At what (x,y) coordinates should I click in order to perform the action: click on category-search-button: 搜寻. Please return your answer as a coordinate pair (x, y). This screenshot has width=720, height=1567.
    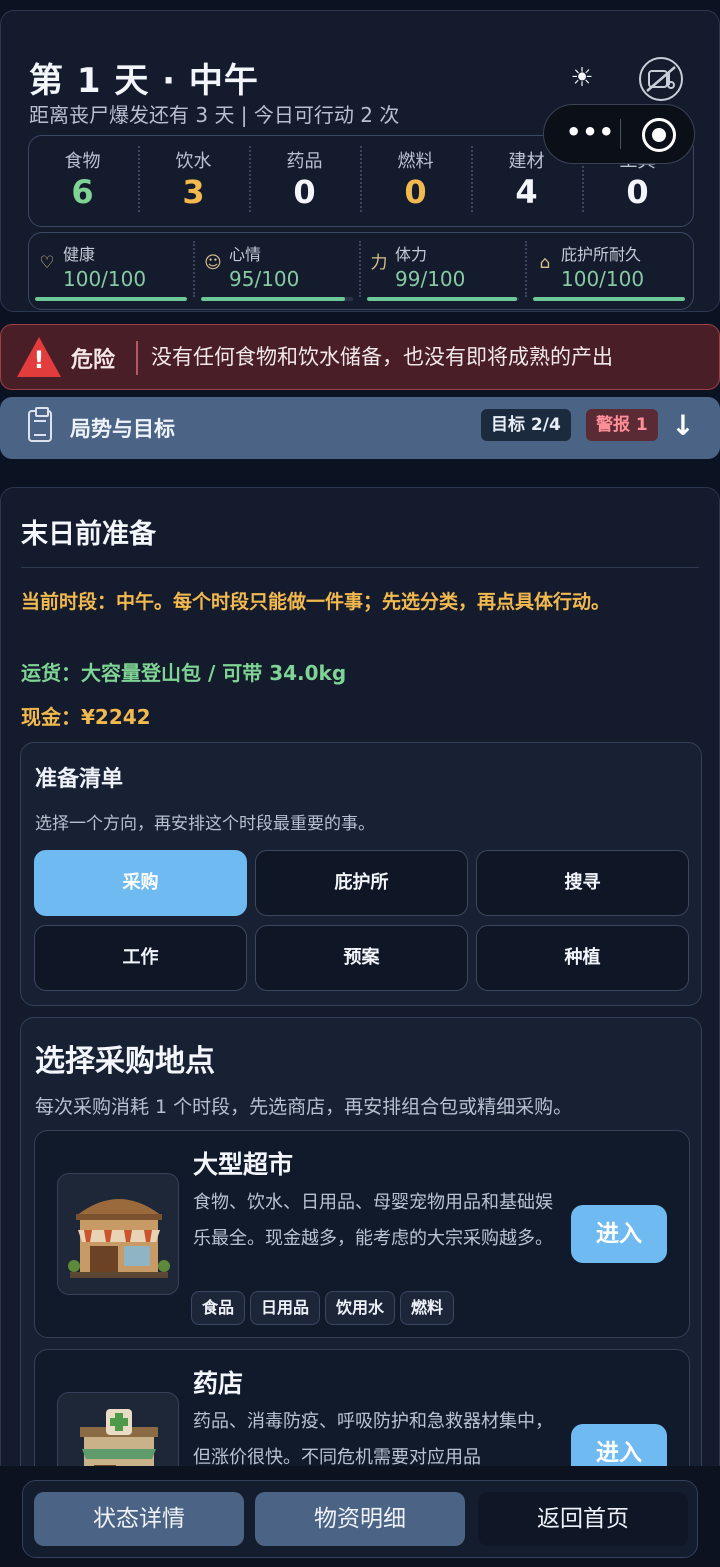
    Looking at the image, I should click on (582, 883).